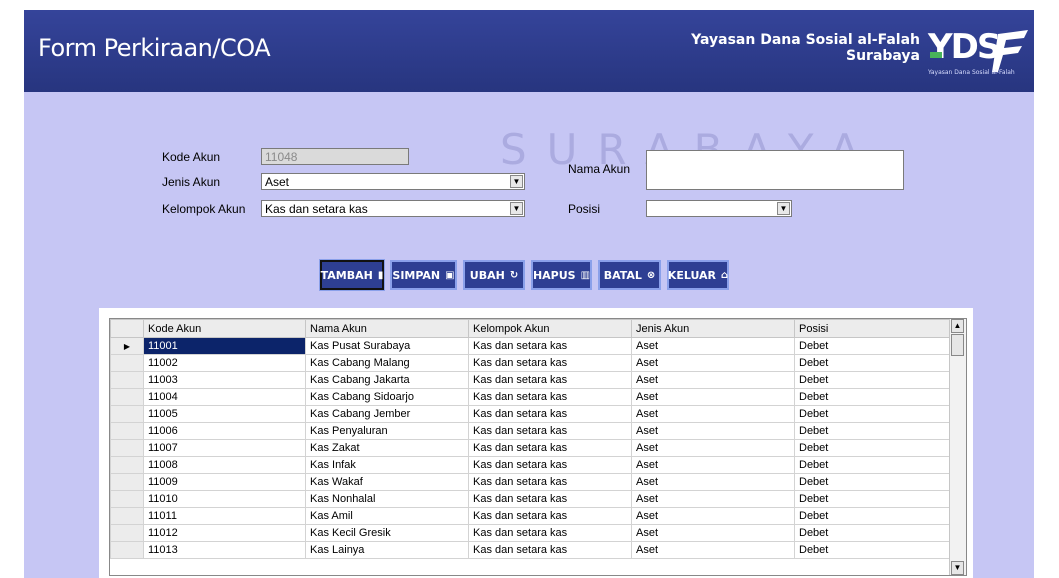 This screenshot has height=578, width=1059. What do you see at coordinates (387, 431) in the screenshot?
I see `table-cell: Kas Penyaluran` at bounding box center [387, 431].